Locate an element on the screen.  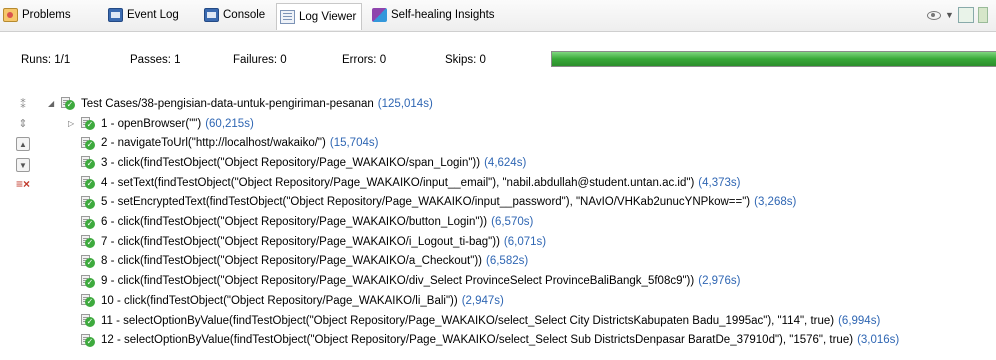
skips-count: Skips: 0 is located at coordinates (465, 60).